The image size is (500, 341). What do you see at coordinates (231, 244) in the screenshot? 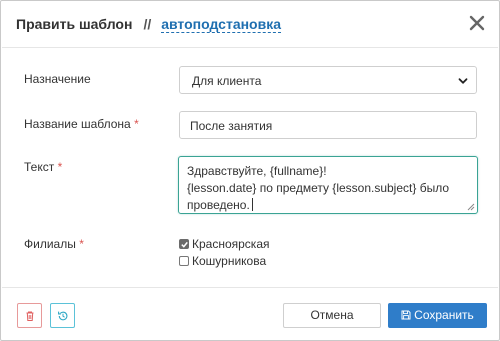
I see `branch-option-label: Красноярская` at bounding box center [231, 244].